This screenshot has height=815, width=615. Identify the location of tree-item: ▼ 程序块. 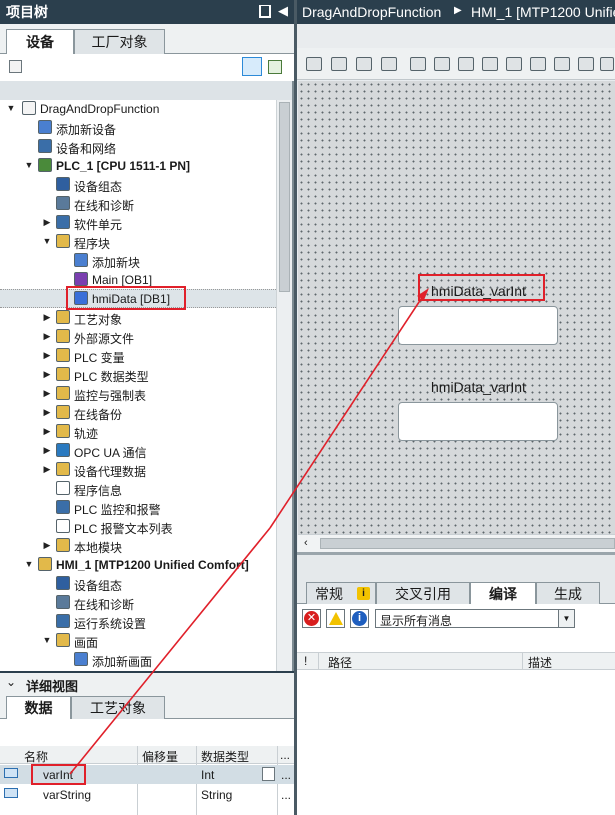
(138, 241).